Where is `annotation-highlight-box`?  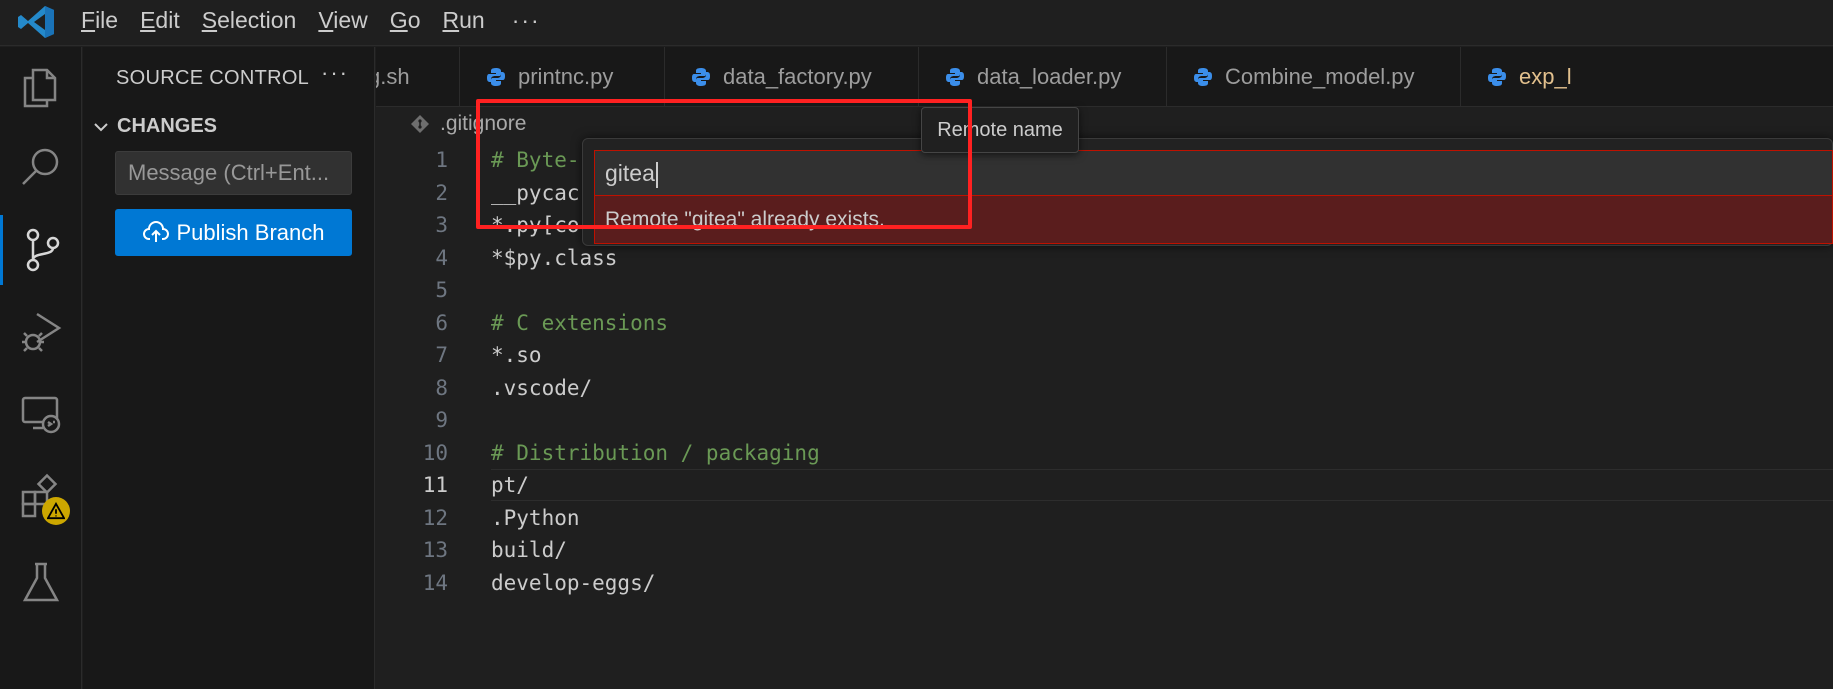 annotation-highlight-box is located at coordinates (724, 164).